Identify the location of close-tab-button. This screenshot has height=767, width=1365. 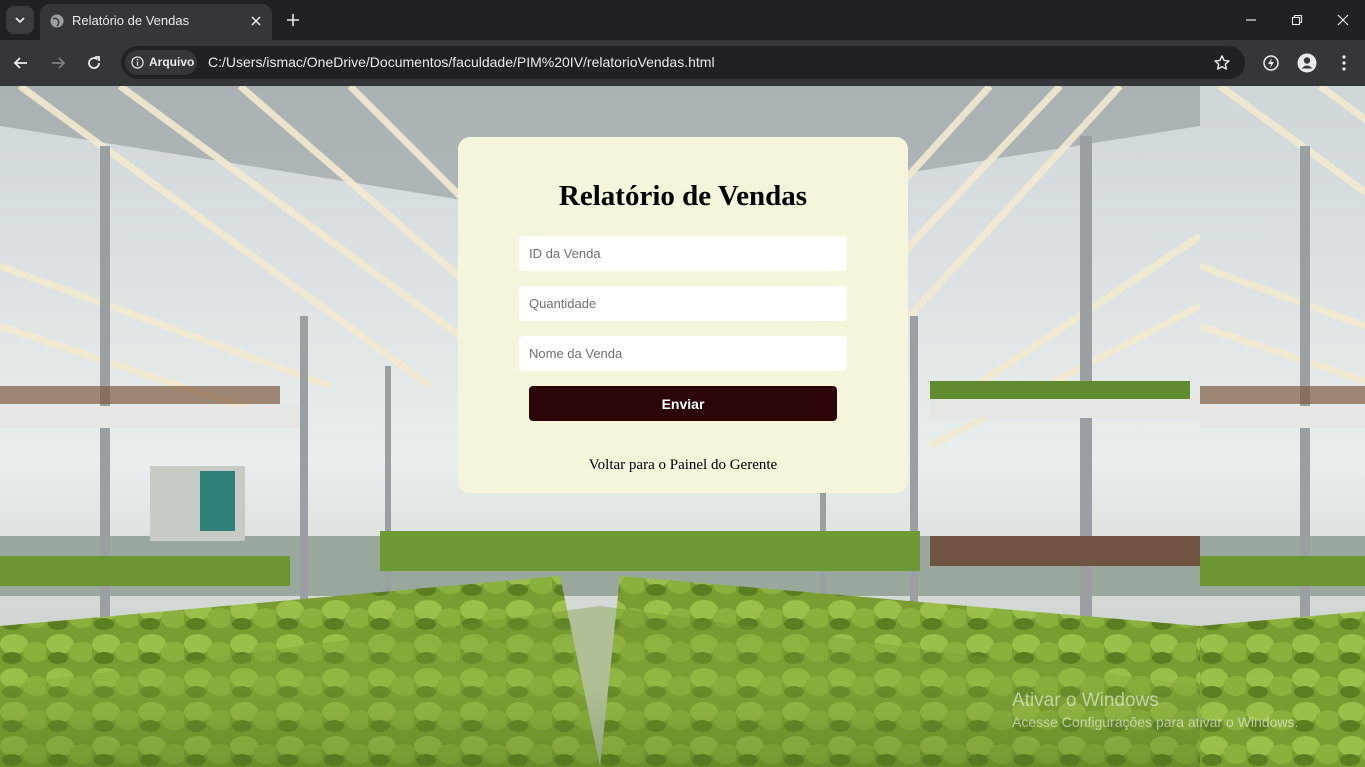
(256, 21).